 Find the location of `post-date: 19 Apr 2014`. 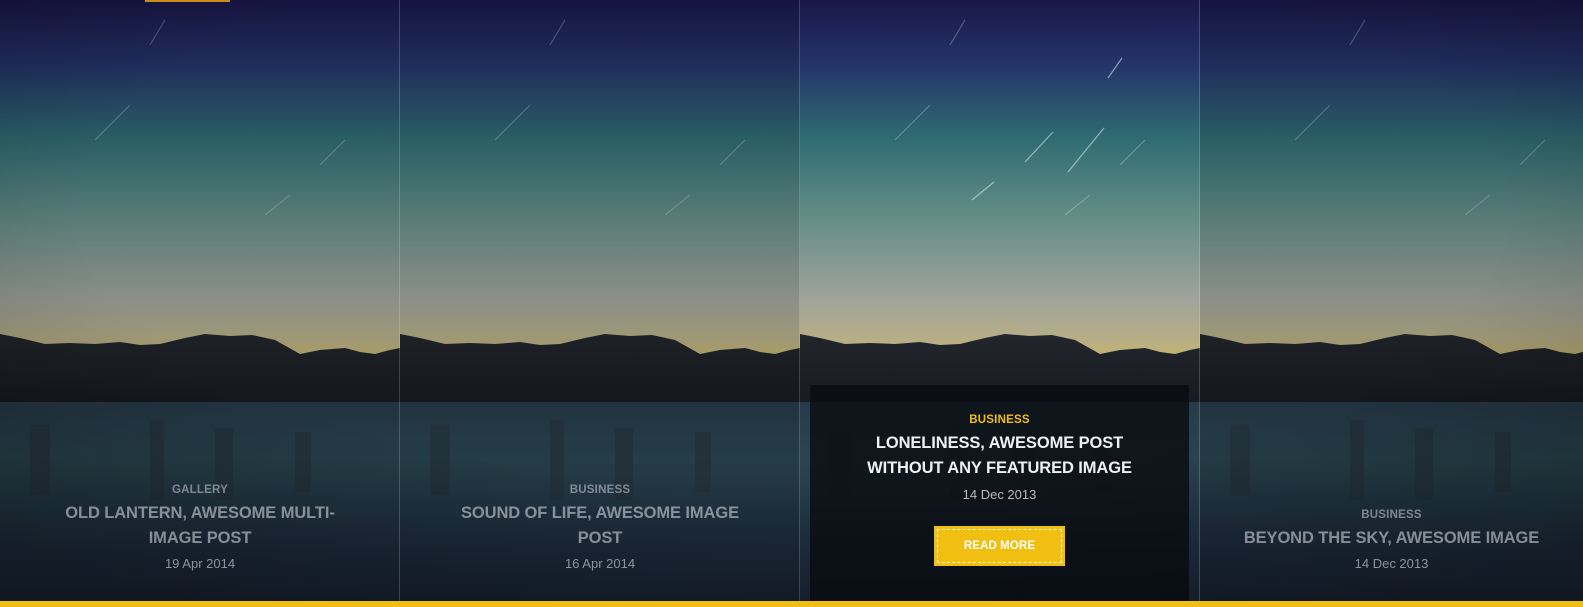

post-date: 19 Apr 2014 is located at coordinates (200, 563).